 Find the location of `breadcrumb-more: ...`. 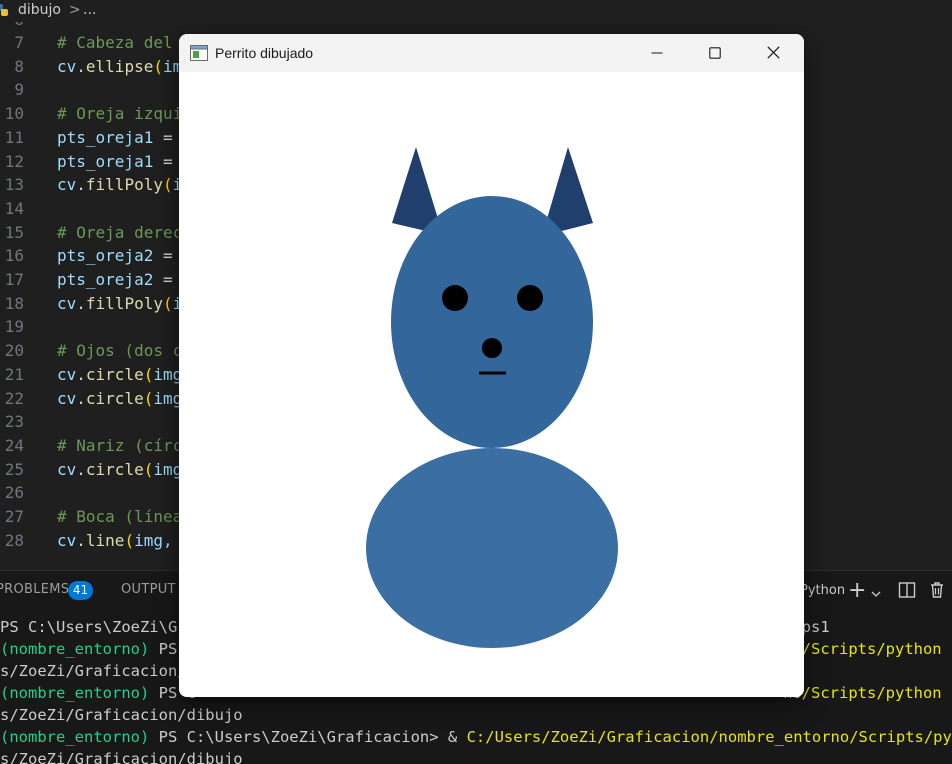

breadcrumb-more: ... is located at coordinates (89, 10).